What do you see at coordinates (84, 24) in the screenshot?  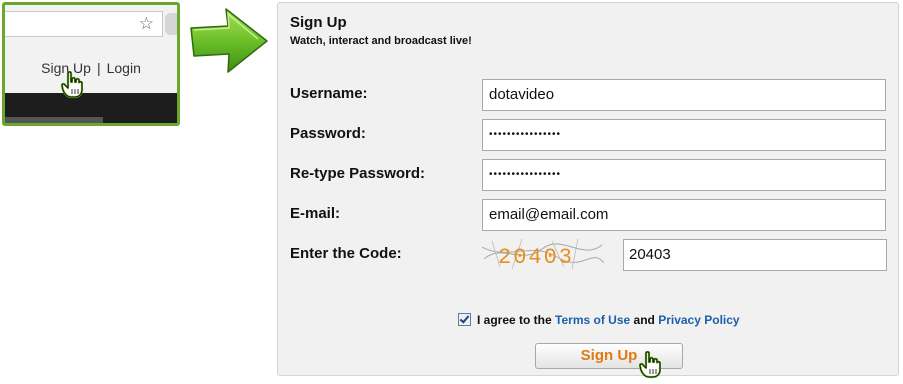 I see `address-bar: ☆` at bounding box center [84, 24].